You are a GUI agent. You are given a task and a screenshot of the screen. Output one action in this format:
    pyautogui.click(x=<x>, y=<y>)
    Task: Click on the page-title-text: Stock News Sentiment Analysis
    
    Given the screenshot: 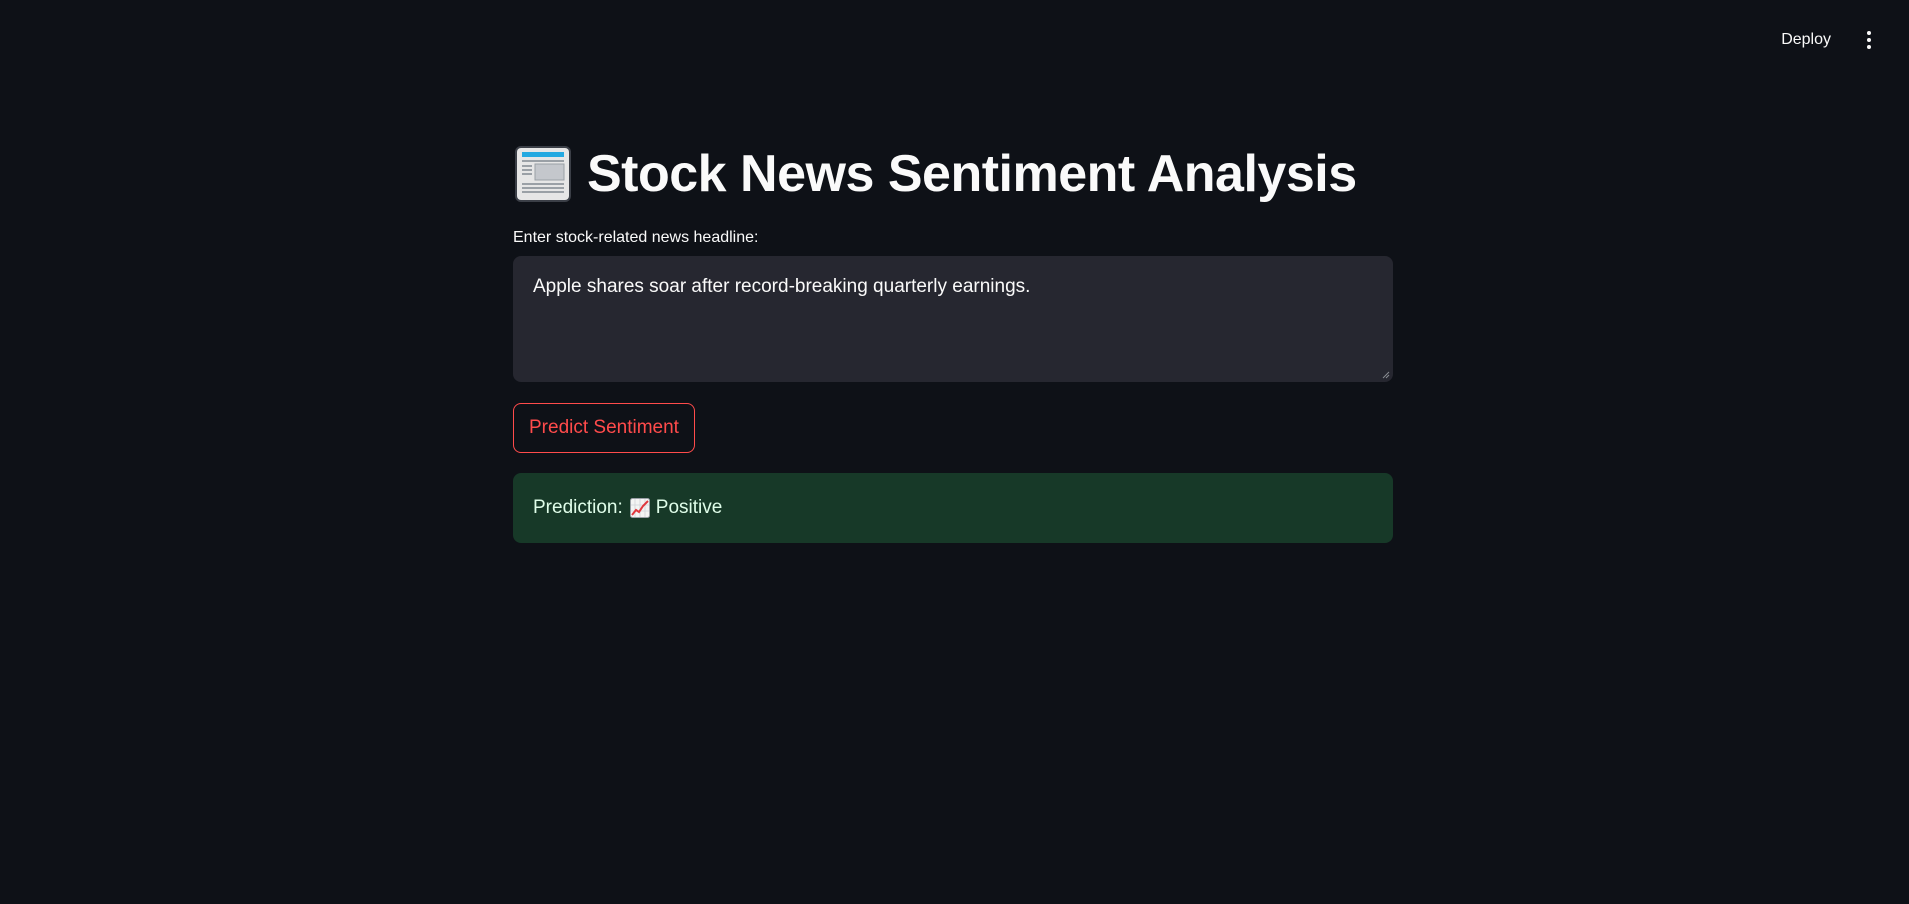 What is the action you would take?
    pyautogui.click(x=972, y=174)
    